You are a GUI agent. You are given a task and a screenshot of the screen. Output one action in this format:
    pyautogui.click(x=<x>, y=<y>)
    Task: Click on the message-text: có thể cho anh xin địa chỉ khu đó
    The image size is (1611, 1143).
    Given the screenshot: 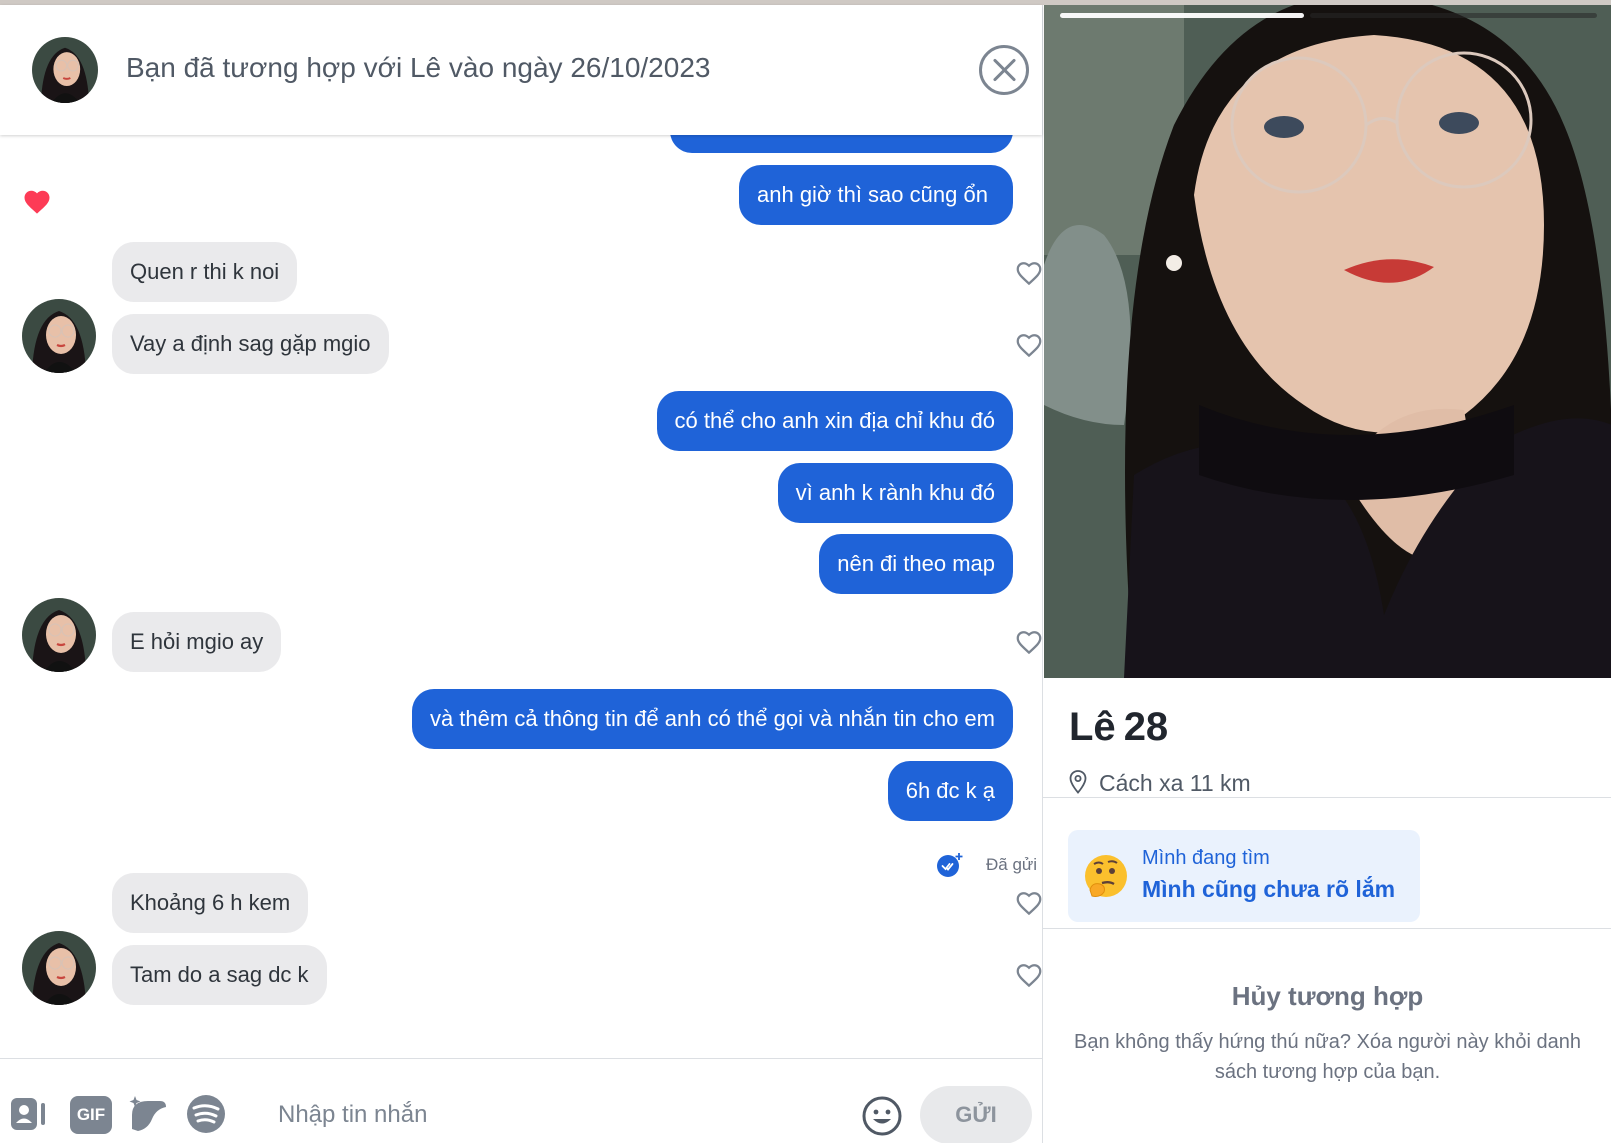 What is the action you would take?
    pyautogui.click(x=834, y=420)
    